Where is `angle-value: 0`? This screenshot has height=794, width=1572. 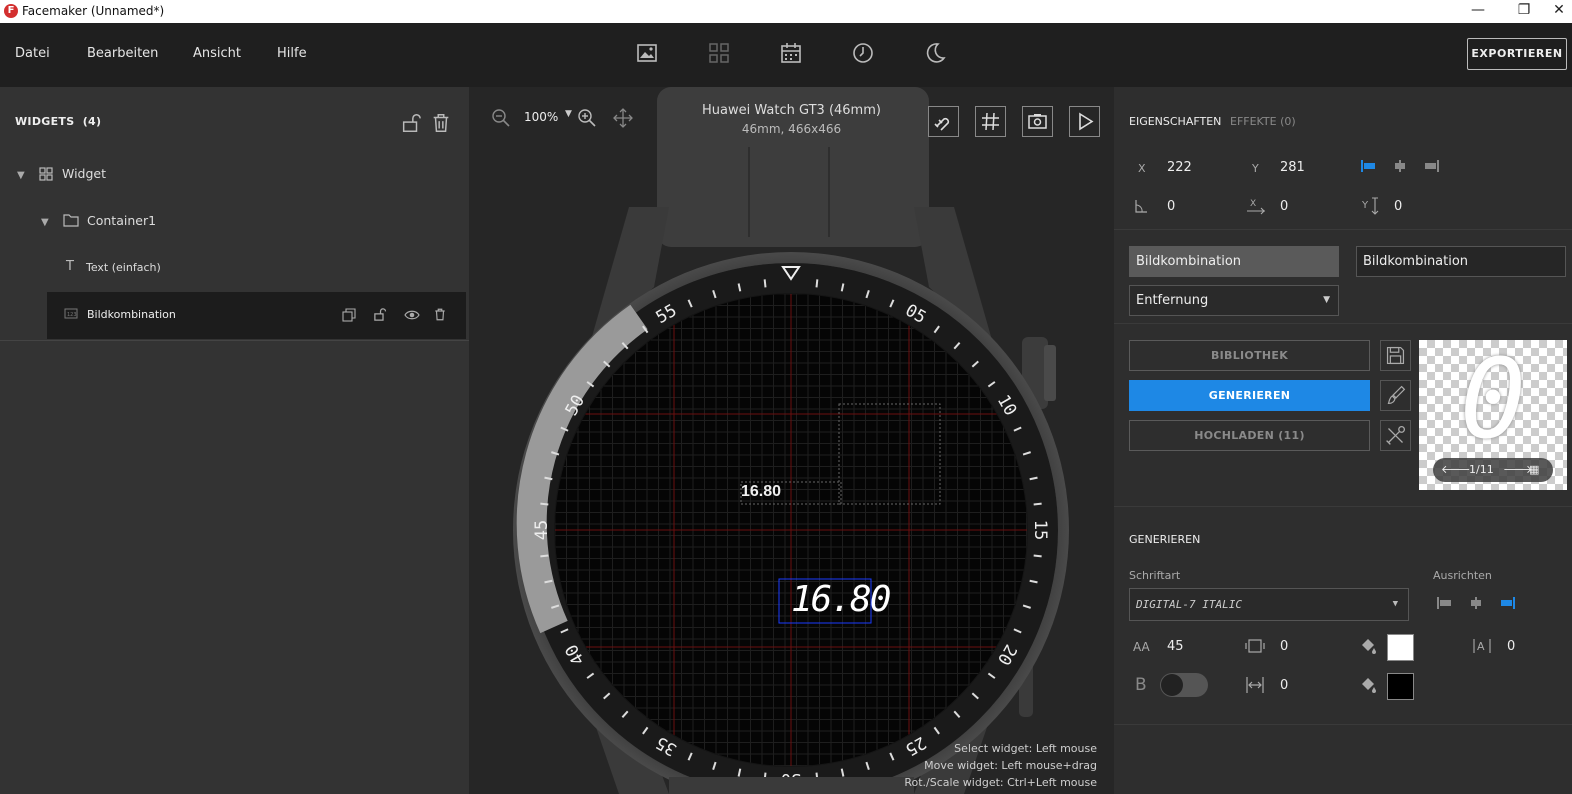
angle-value: 0 is located at coordinates (1171, 206).